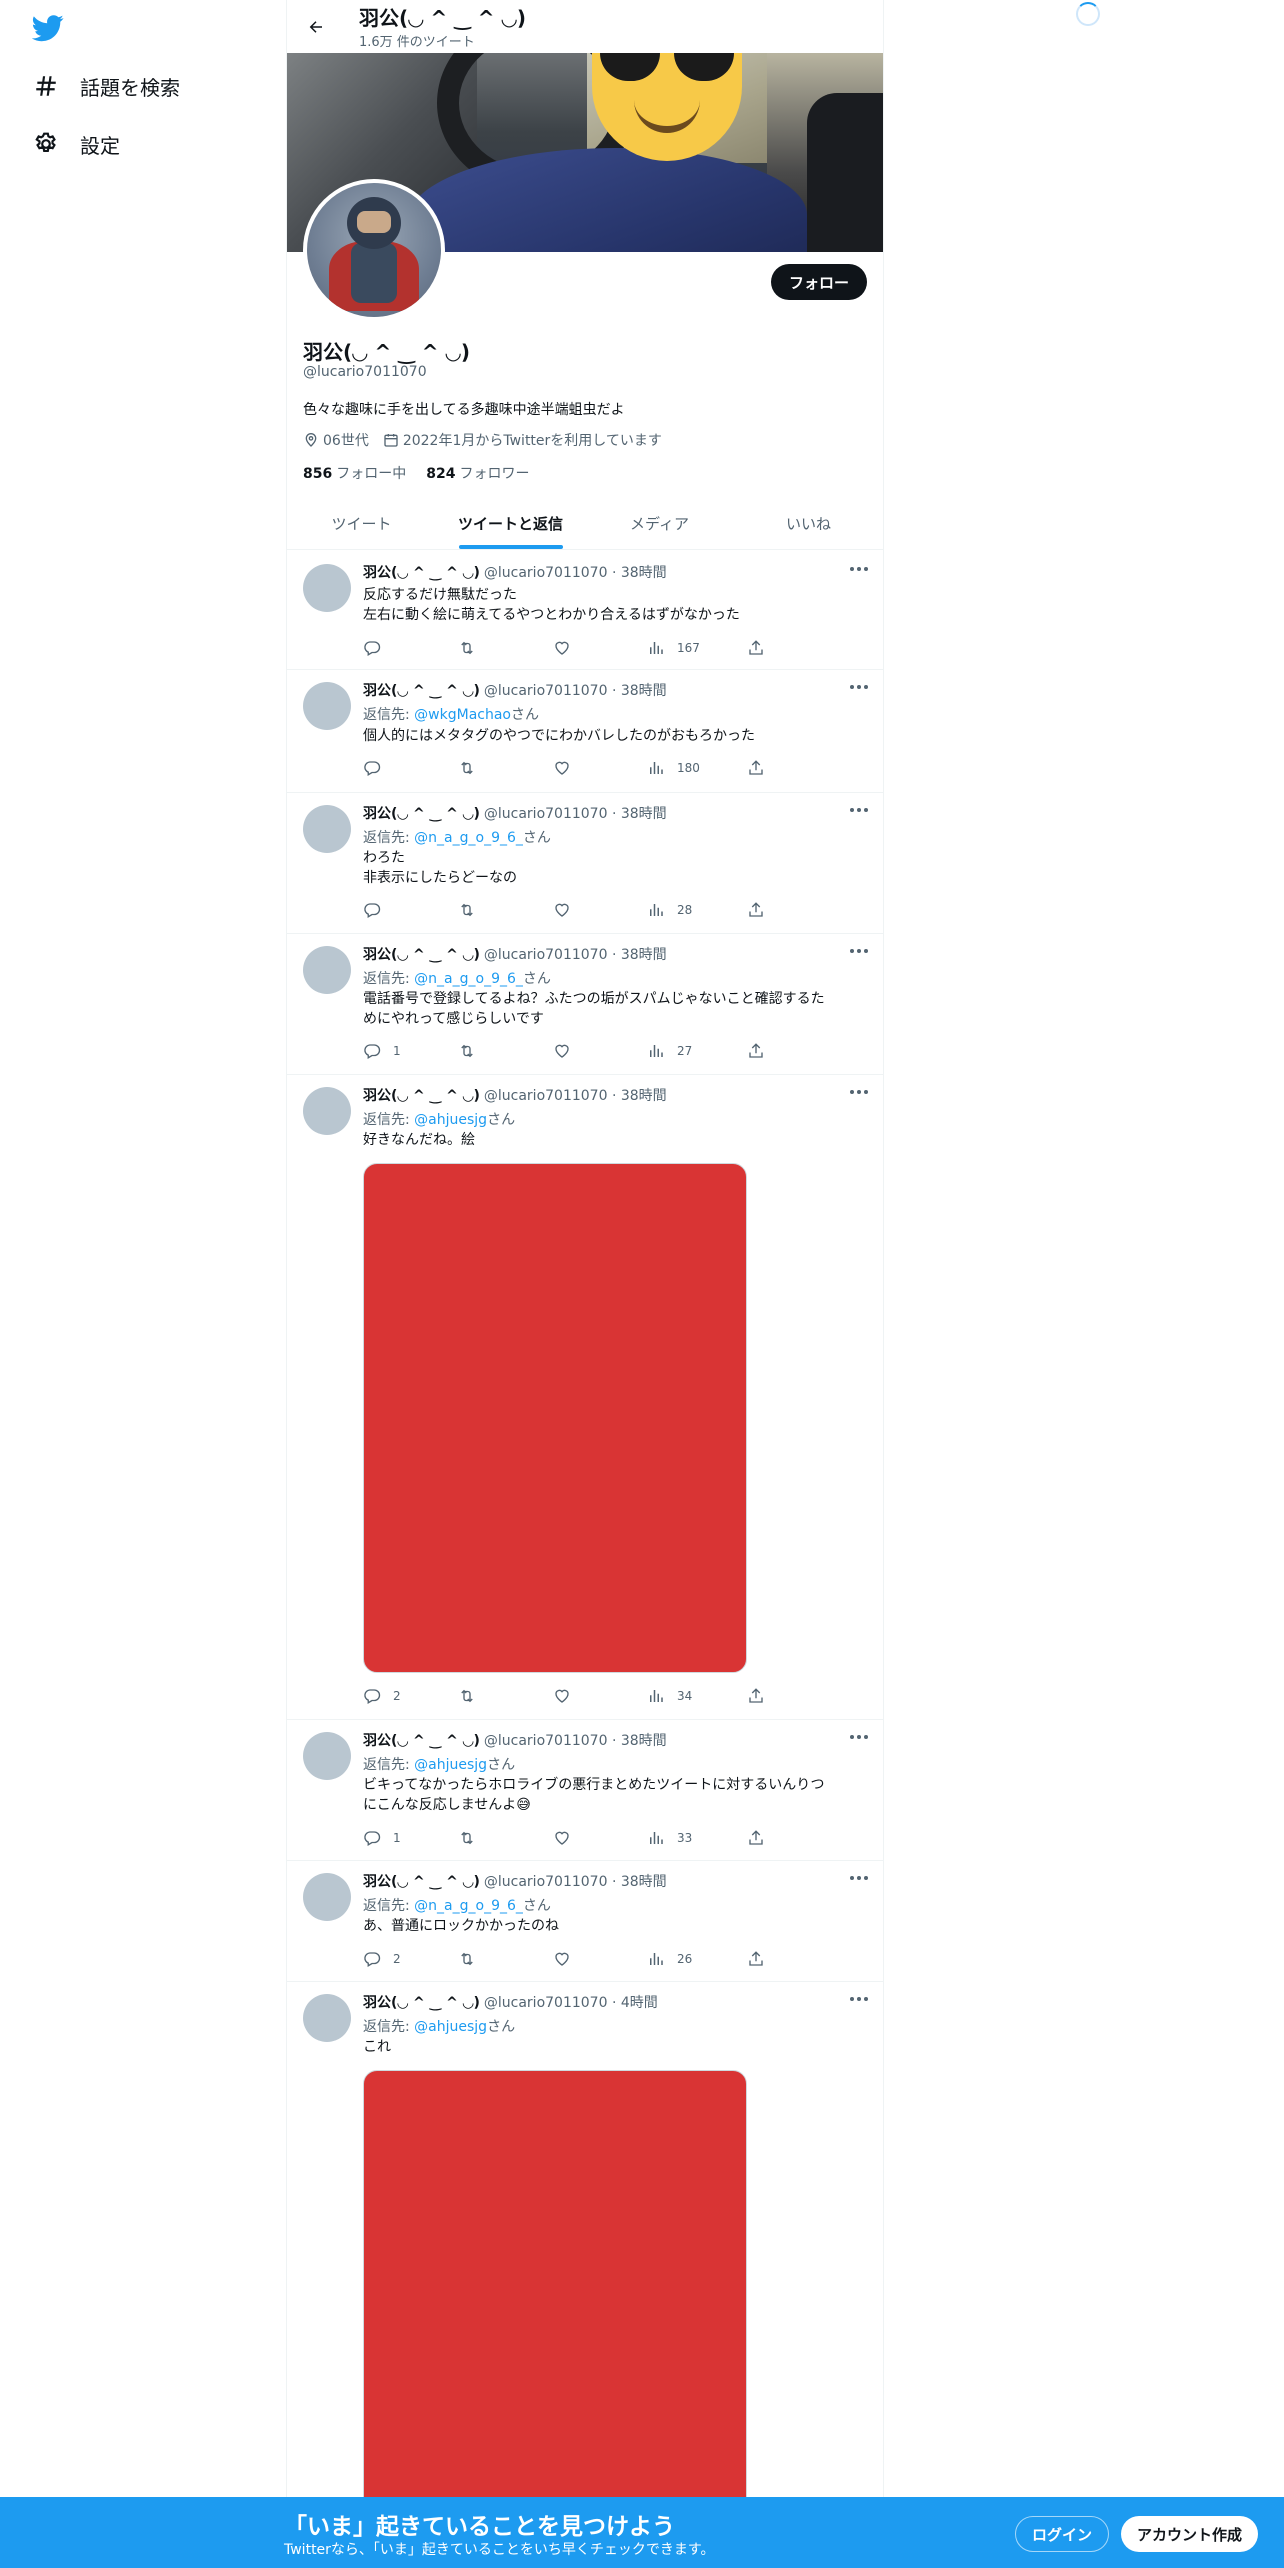 This screenshot has width=1284, height=2568. What do you see at coordinates (47, 28) in the screenshot?
I see `twitter-logo-icon` at bounding box center [47, 28].